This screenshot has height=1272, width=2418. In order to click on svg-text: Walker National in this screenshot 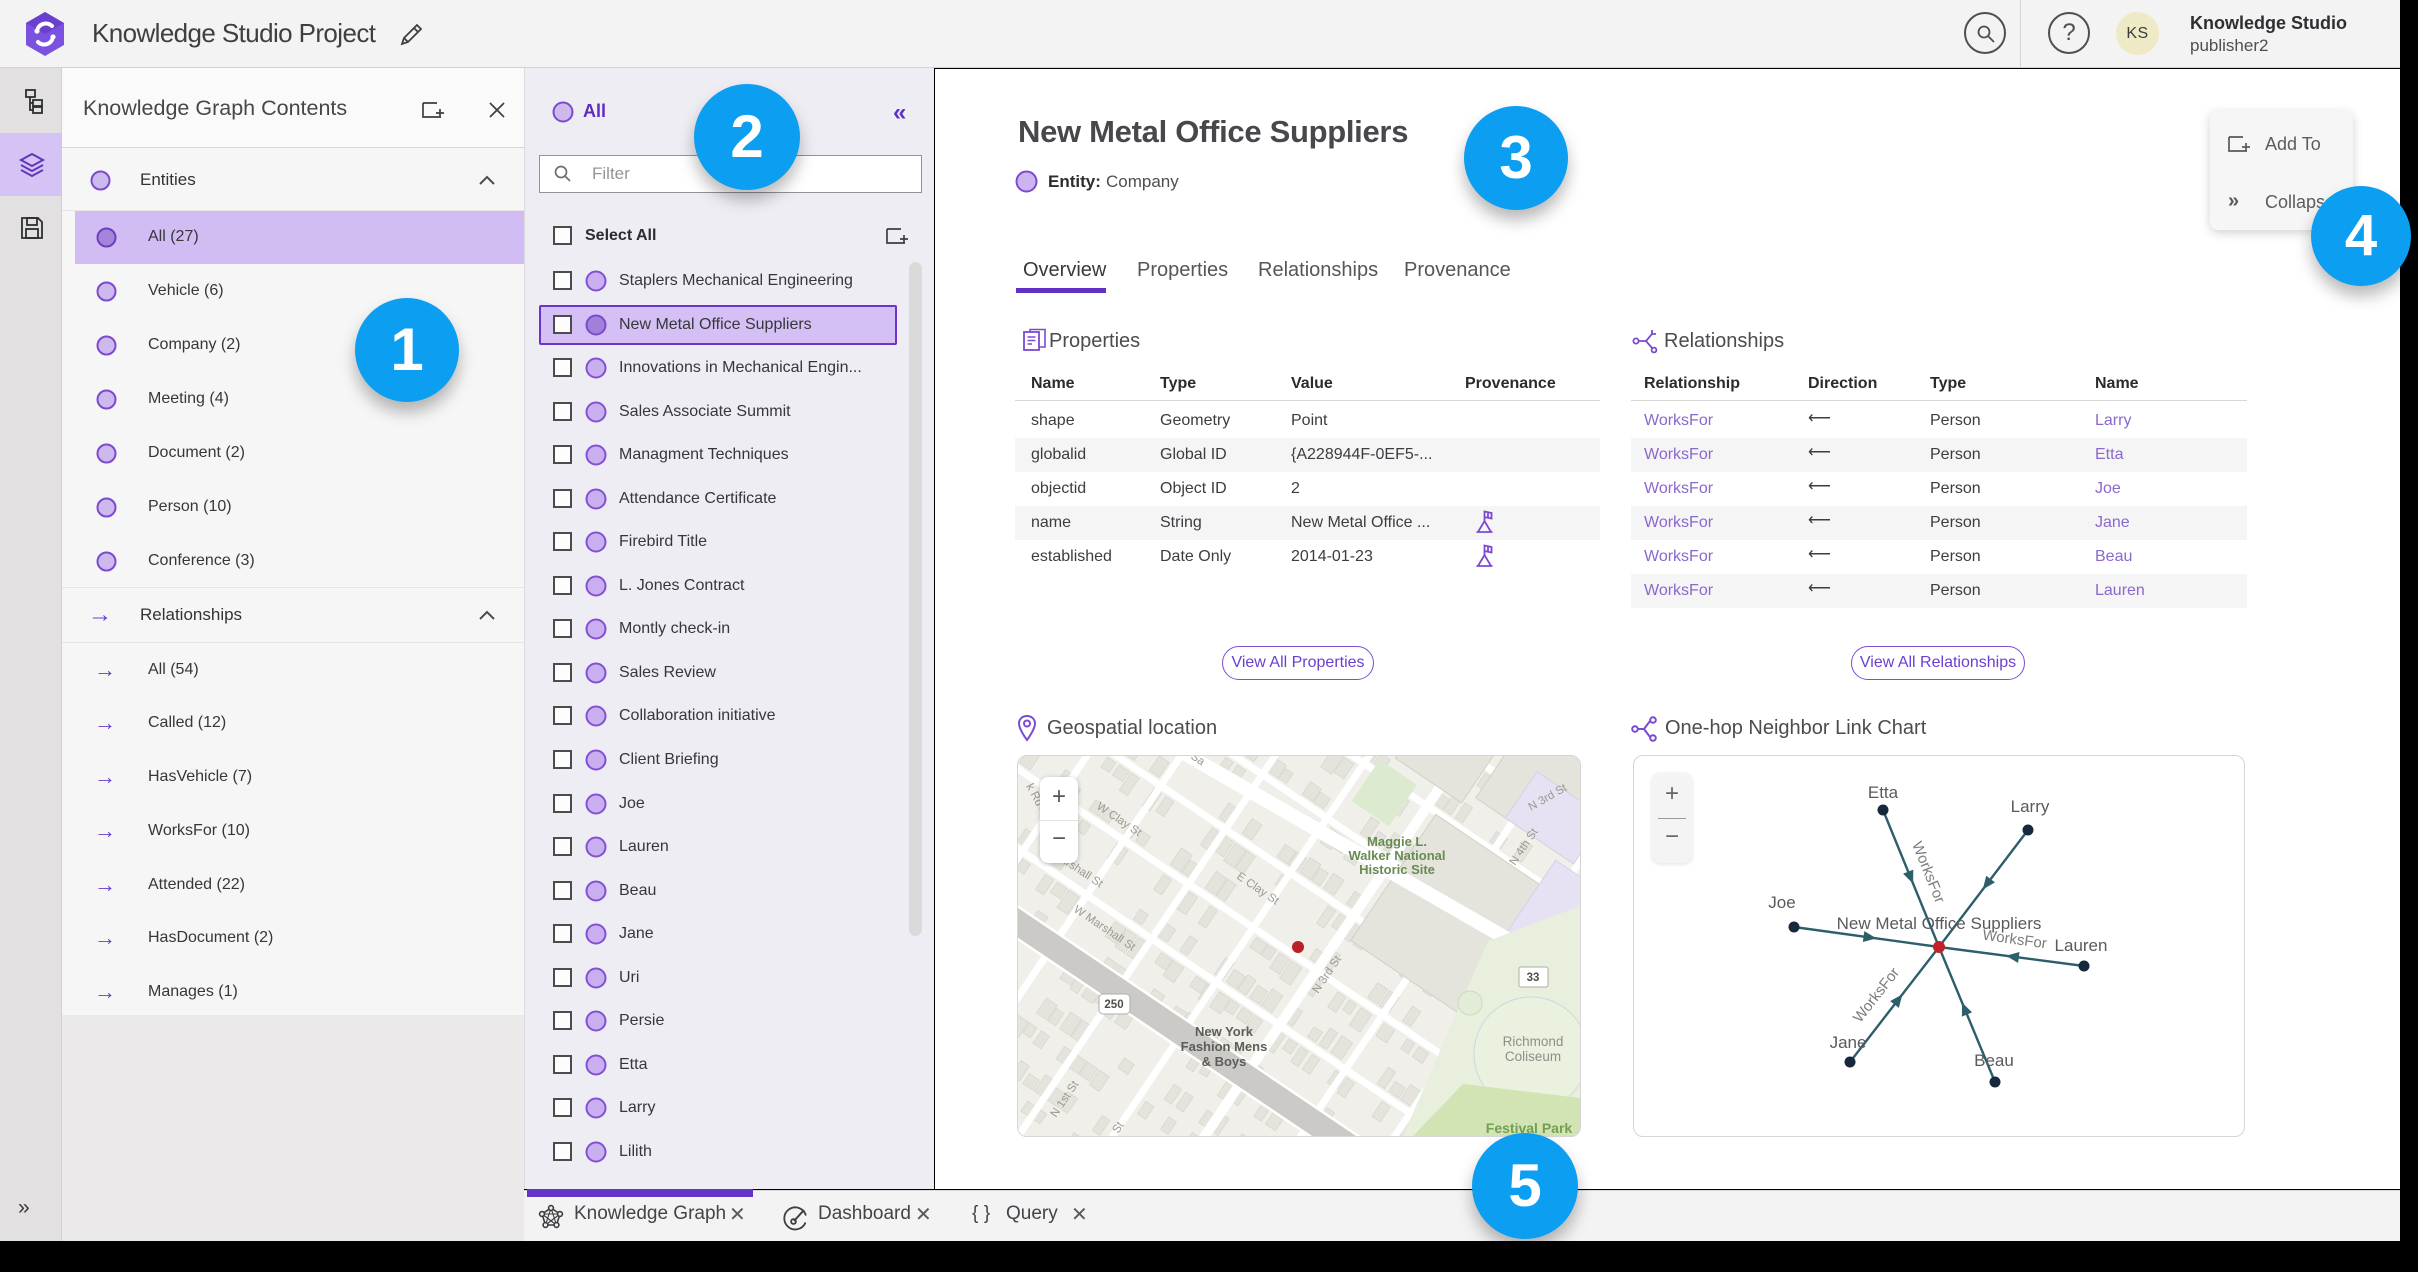, I will do `click(1396, 855)`.